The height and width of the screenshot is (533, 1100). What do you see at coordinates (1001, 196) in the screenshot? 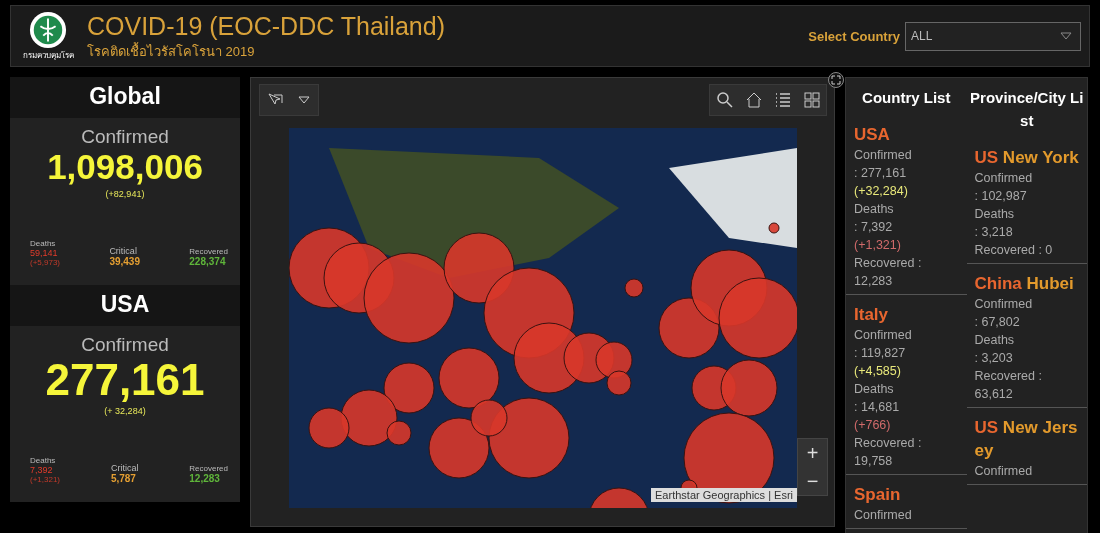
I see `confirmed-count: : 102,987` at bounding box center [1001, 196].